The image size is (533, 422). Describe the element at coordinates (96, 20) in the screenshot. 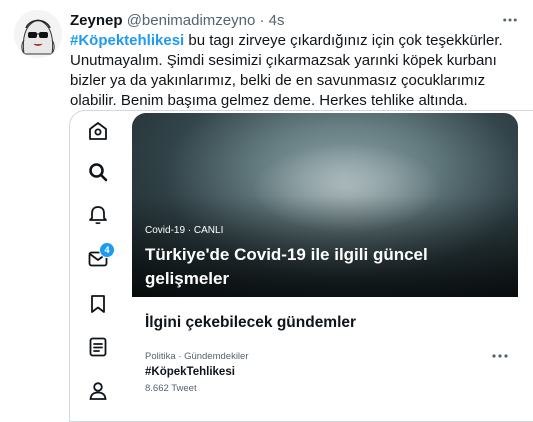

I see `author-name: Zeynep` at that location.